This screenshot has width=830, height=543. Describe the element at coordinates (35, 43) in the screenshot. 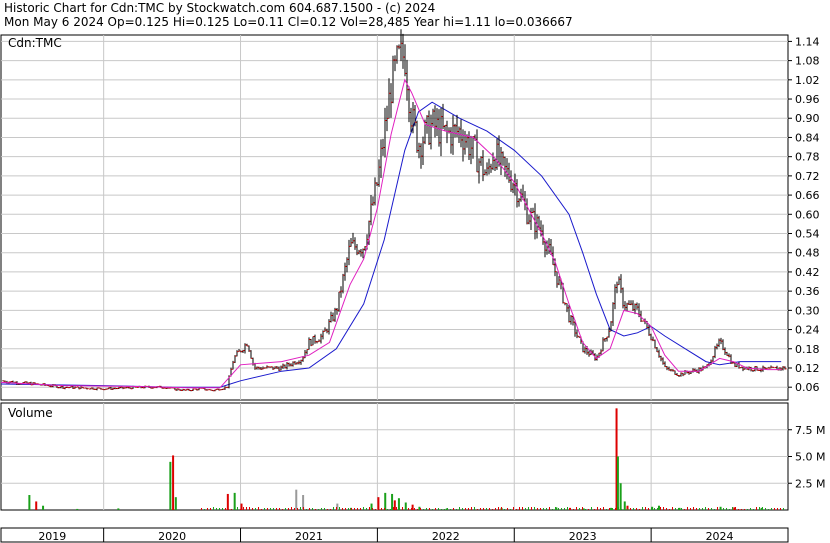

I see `price-panel-label: Cdn:TMC` at that location.